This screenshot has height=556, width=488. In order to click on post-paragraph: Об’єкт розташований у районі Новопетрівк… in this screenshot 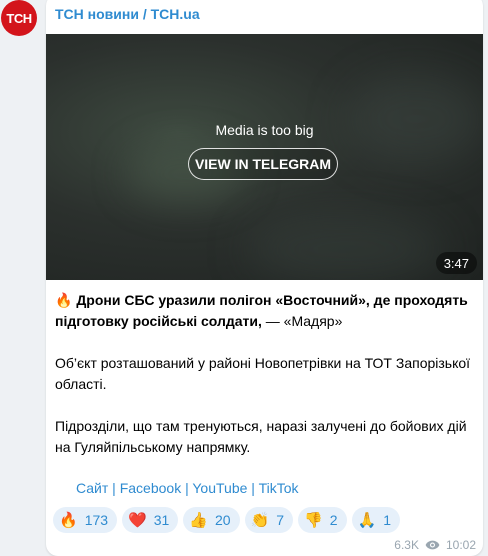, I will do `click(263, 373)`.